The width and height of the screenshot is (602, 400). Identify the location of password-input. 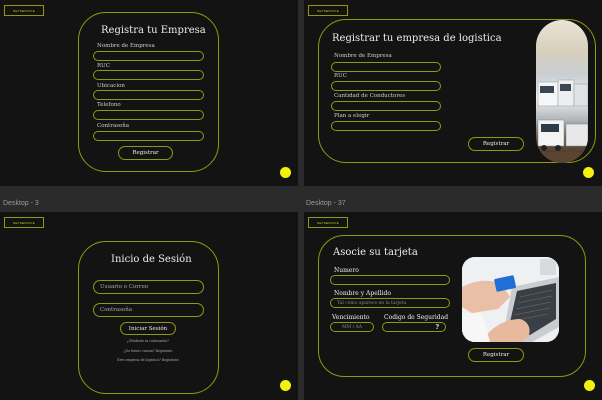
(148, 136).